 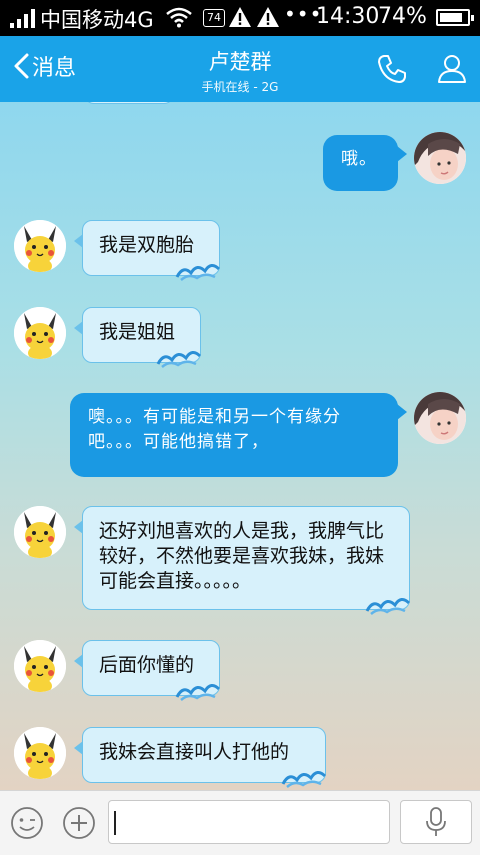 I want to click on clock: 14:30, so click(x=348, y=16).